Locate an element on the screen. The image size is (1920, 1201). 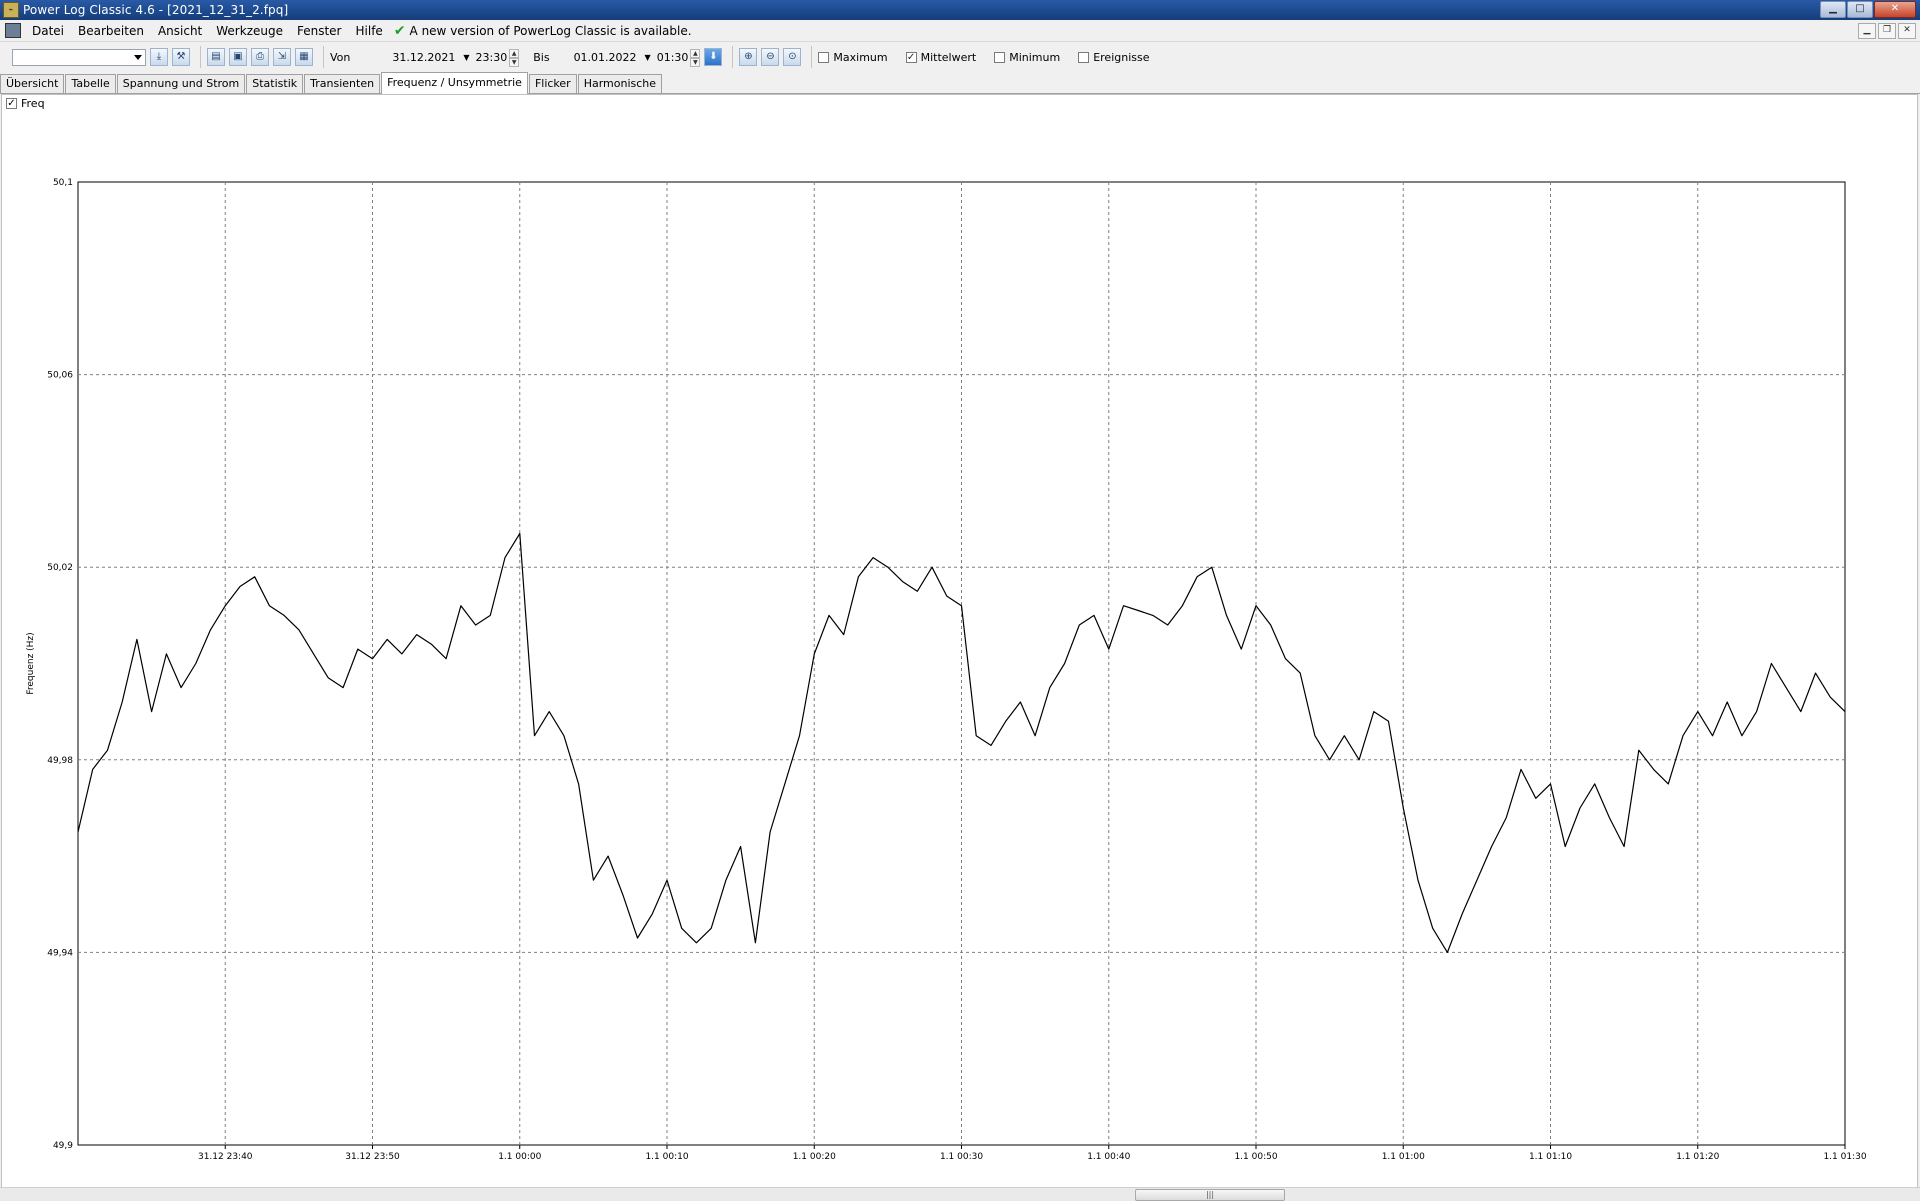
document-window-controls: ▁ ❐ ✕ is located at coordinates (1887, 31).